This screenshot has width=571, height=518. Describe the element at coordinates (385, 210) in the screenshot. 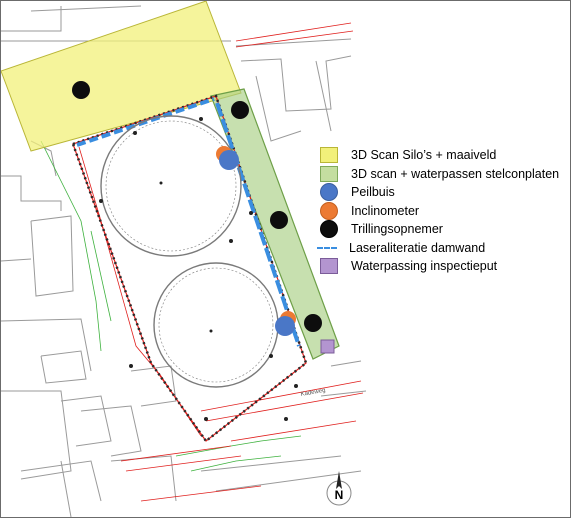

I see `legend-label: Inclinometer` at that location.